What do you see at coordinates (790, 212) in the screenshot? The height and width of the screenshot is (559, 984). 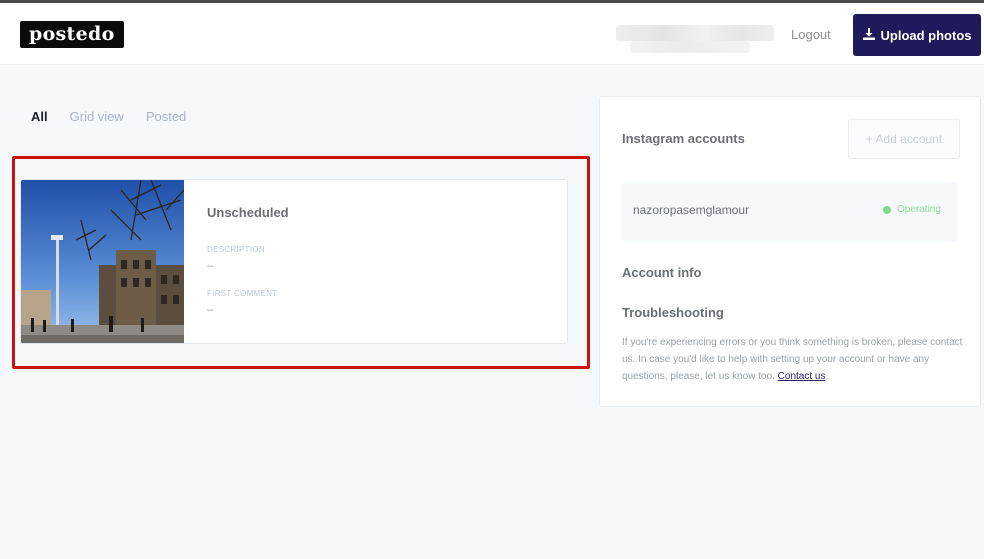 I see `account-row: nazoropasemglamour Operating` at bounding box center [790, 212].